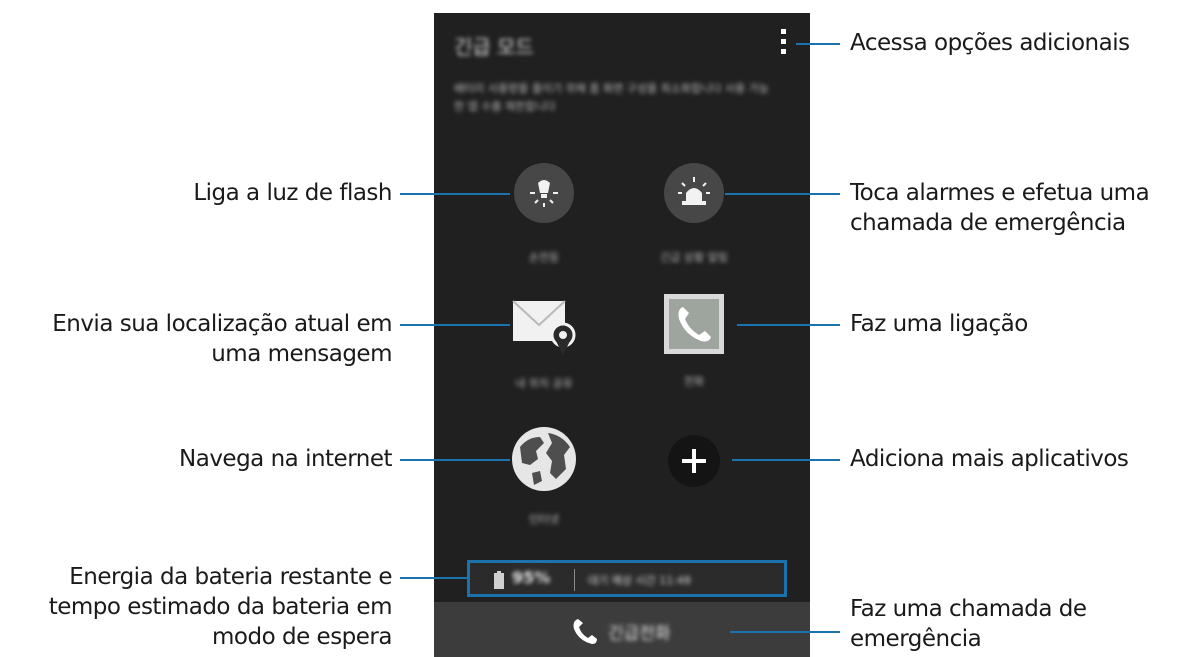  Describe the element at coordinates (694, 193) in the screenshot. I see `siren-icon` at that location.